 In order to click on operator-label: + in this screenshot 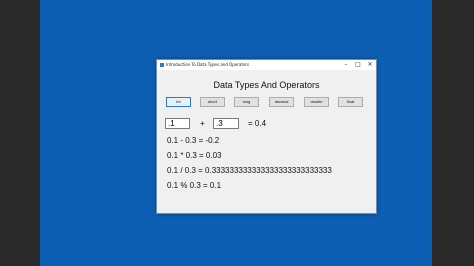, I will do `click(202, 123)`.